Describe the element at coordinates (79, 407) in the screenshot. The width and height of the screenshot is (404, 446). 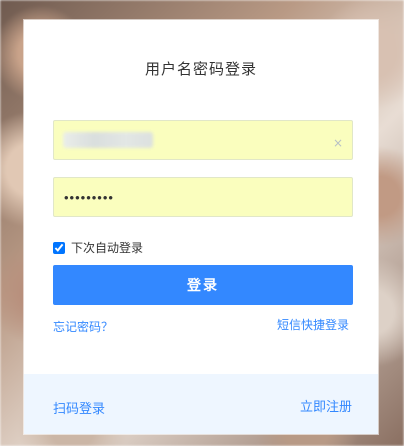
I see `scan-login-link: 扫码登录` at that location.